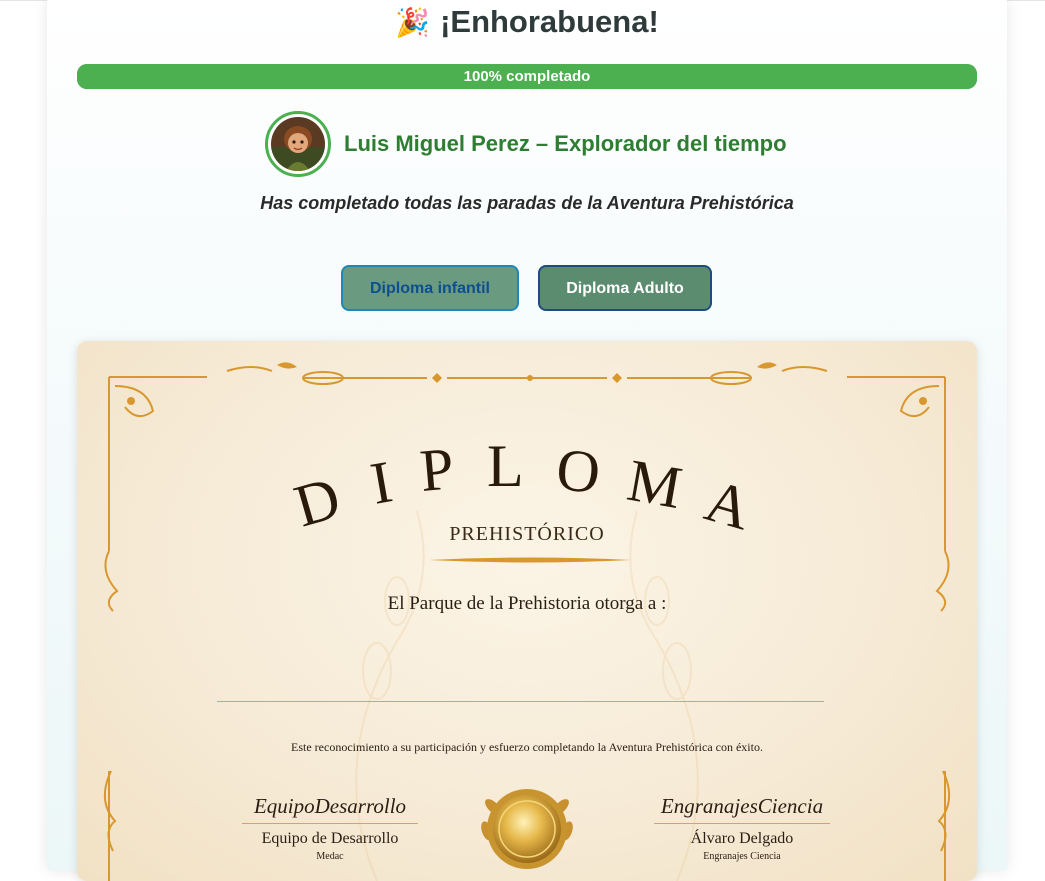 Image resolution: width=1045 pixels, height=881 pixels. I want to click on avatar, so click(298, 144).